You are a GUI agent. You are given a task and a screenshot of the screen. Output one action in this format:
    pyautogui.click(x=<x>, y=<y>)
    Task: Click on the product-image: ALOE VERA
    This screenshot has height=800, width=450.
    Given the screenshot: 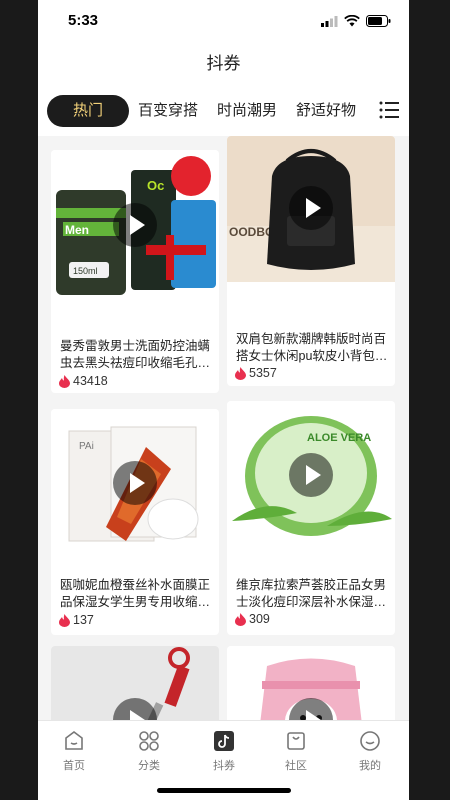 What is the action you would take?
    pyautogui.click(x=311, y=476)
    